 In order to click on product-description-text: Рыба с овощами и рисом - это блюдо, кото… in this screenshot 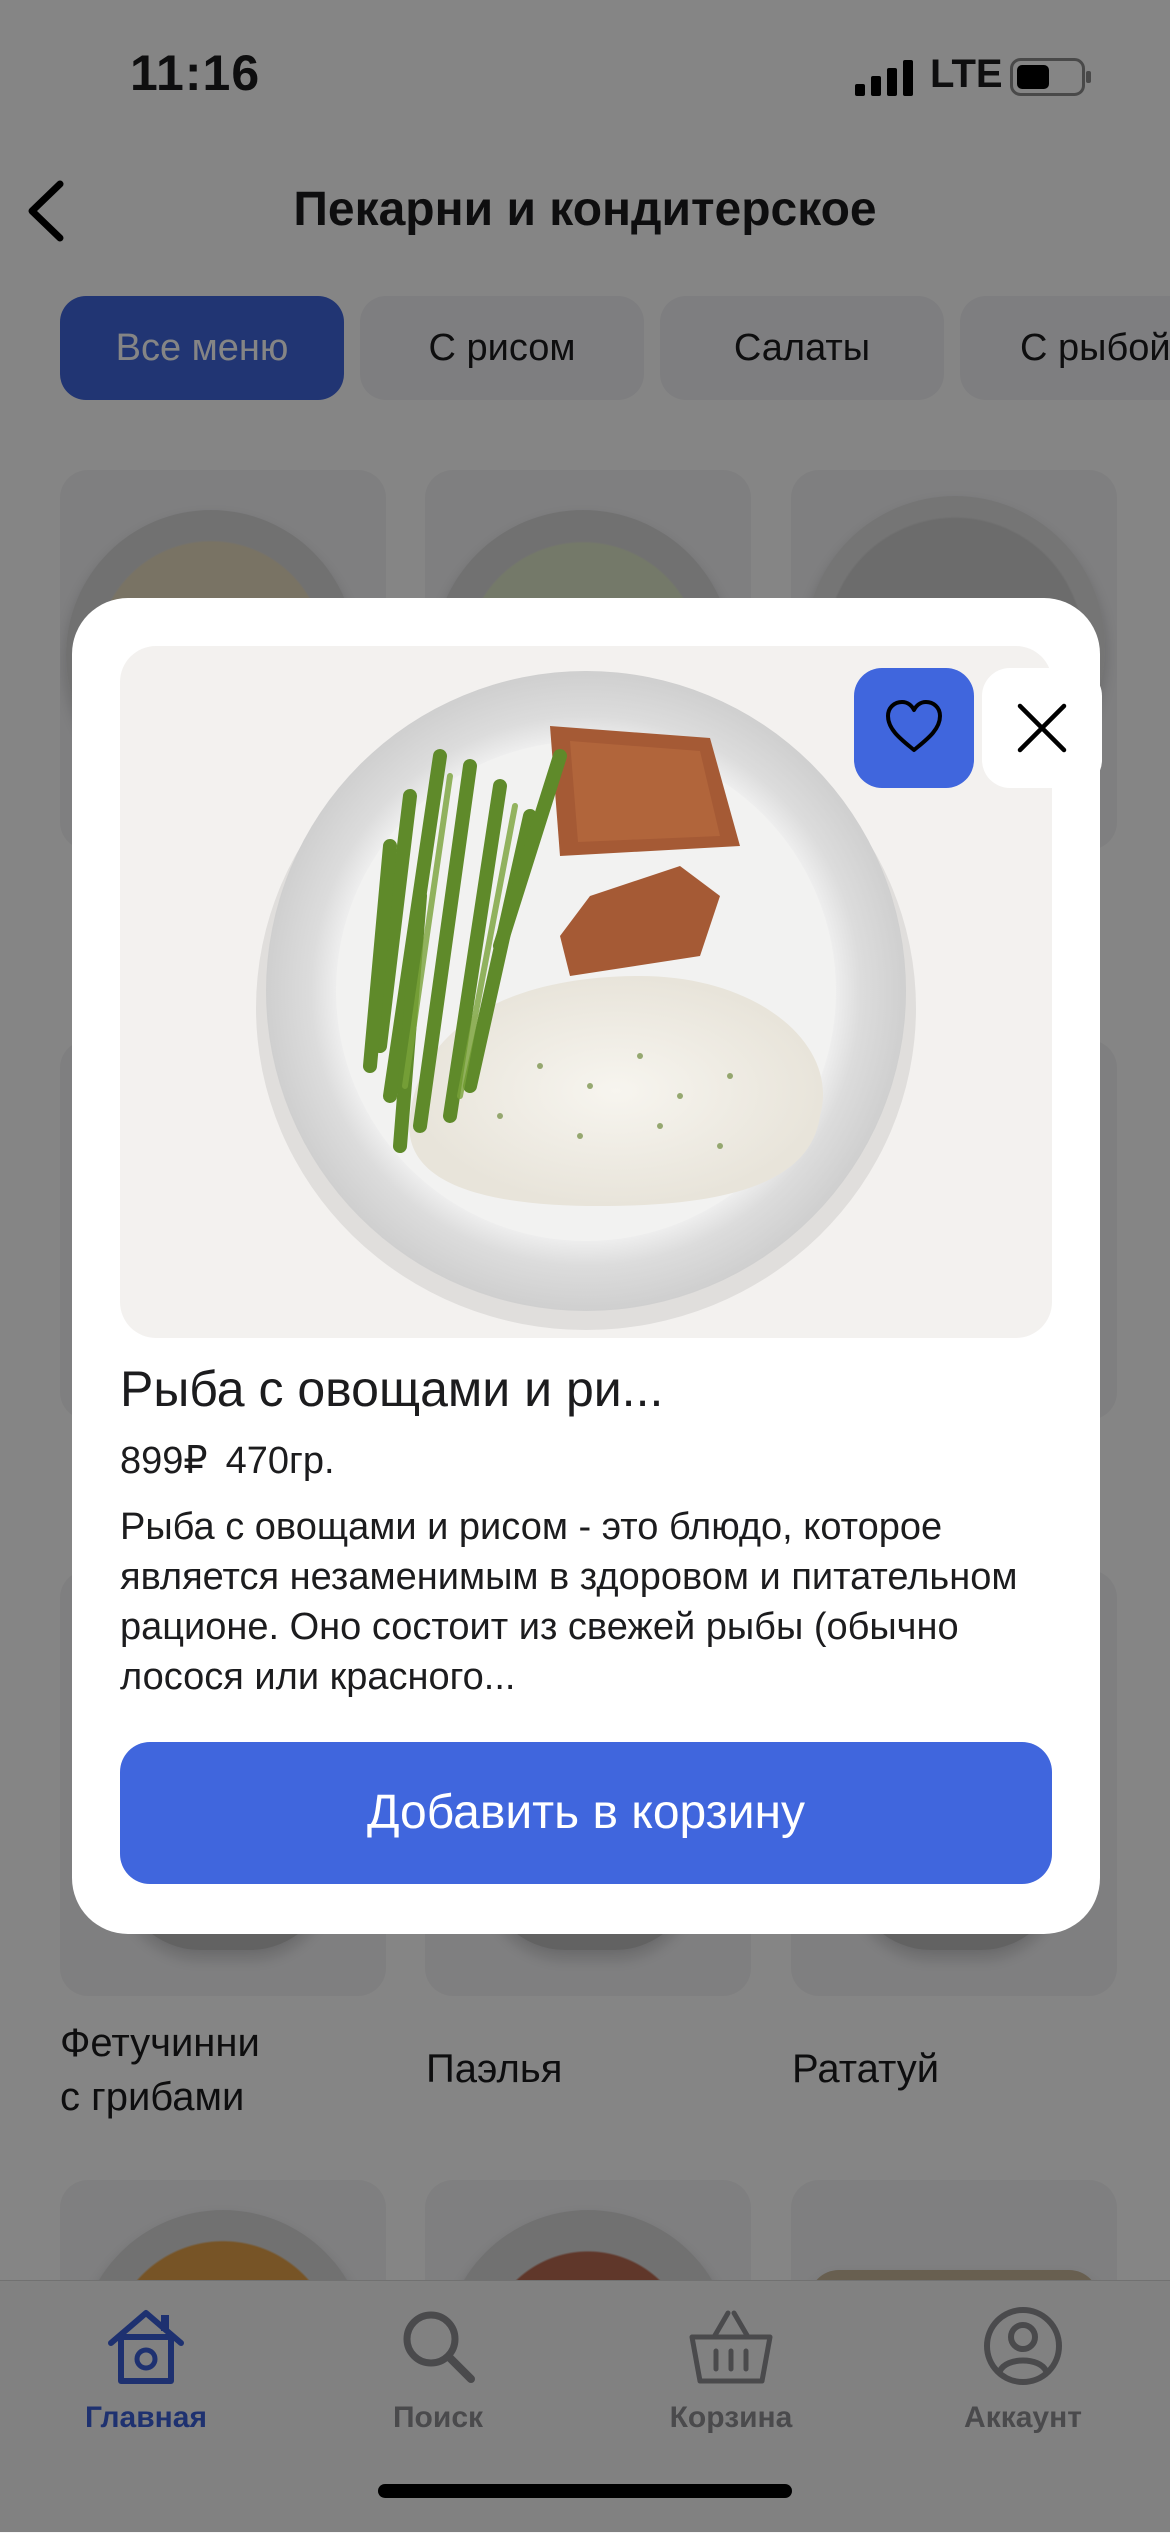, I will do `click(569, 1602)`.